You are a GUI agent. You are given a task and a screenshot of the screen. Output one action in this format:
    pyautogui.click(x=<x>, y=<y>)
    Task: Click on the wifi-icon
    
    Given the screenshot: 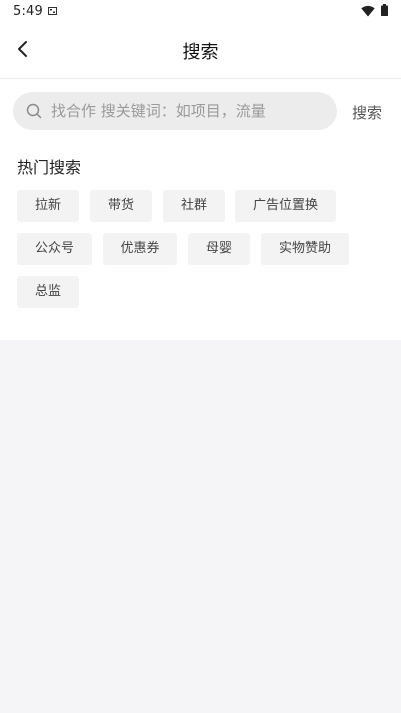 What is the action you would take?
    pyautogui.click(x=368, y=11)
    